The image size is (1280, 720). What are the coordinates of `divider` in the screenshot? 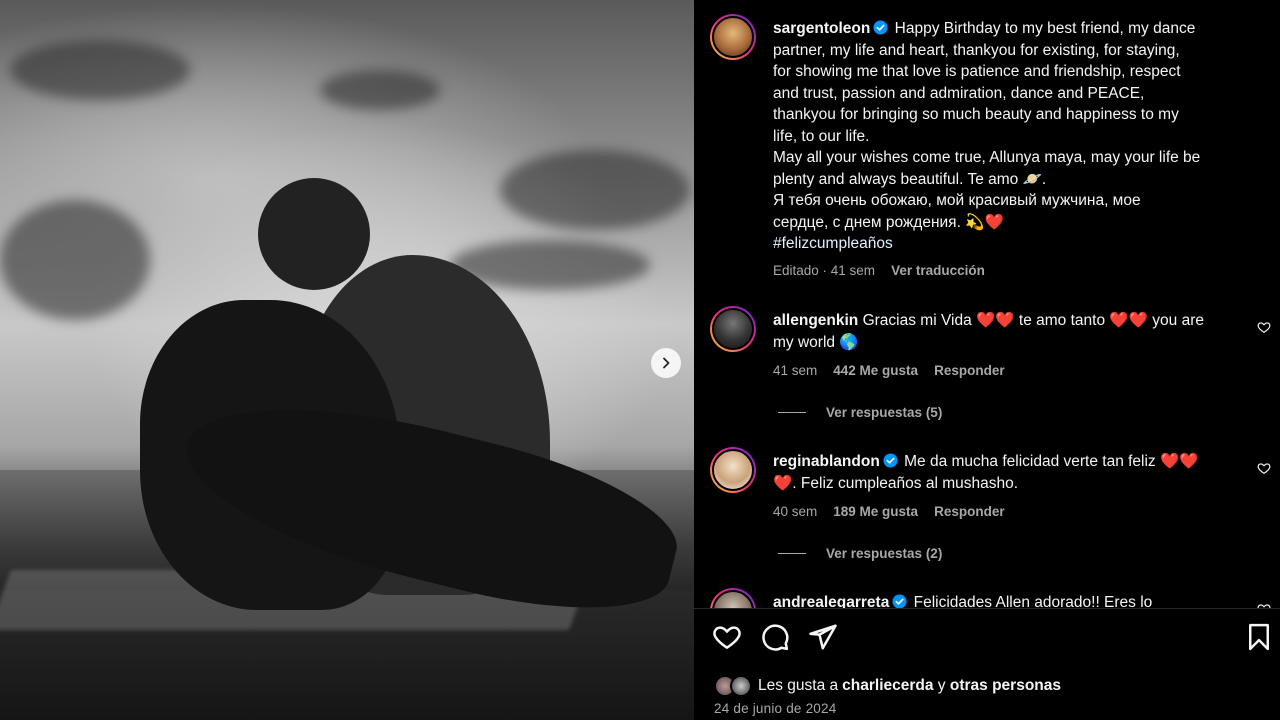 It's located at (987, 608).